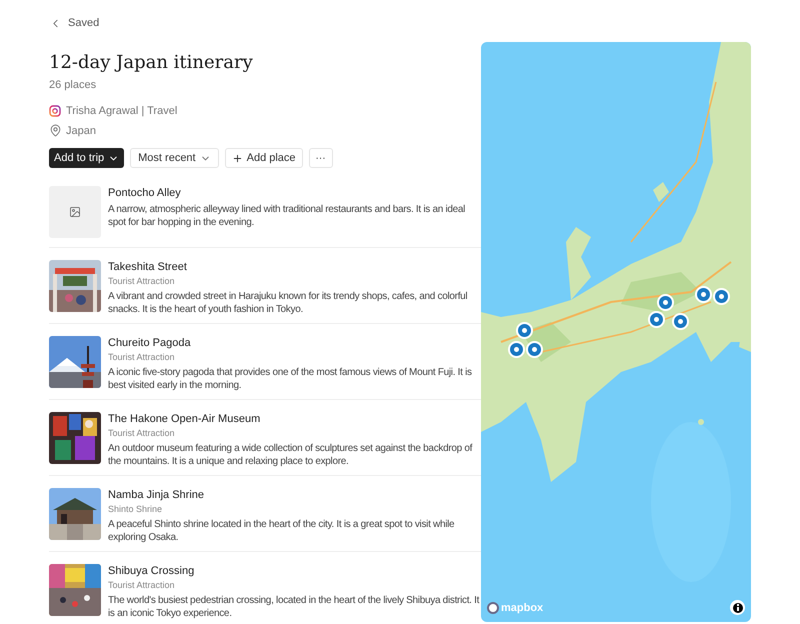  I want to click on add-place-button: Add place, so click(263, 158).